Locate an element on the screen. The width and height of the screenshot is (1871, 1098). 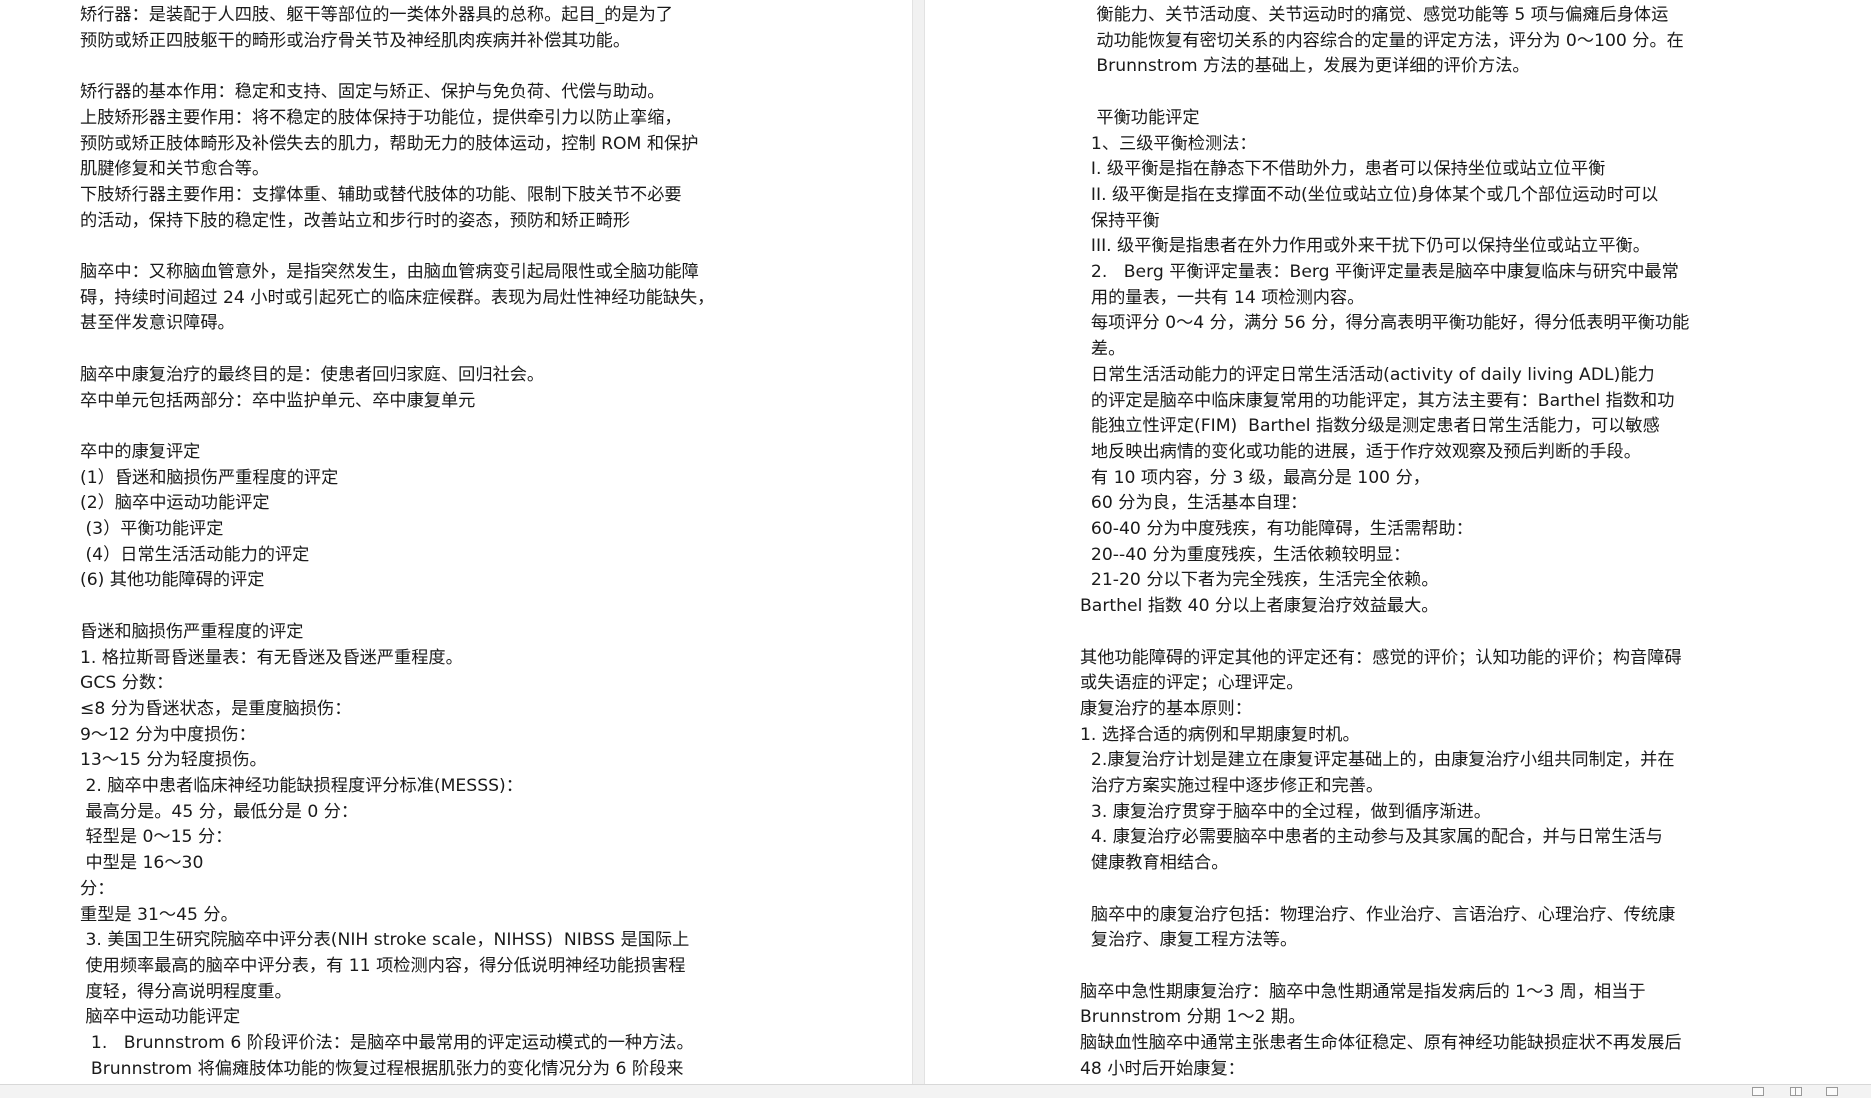
text-line: III. 级平衡是指患者在外力作用或外来干扰下仍可以保持坐位或站立平衡。 is located at coordinates (1365, 246).